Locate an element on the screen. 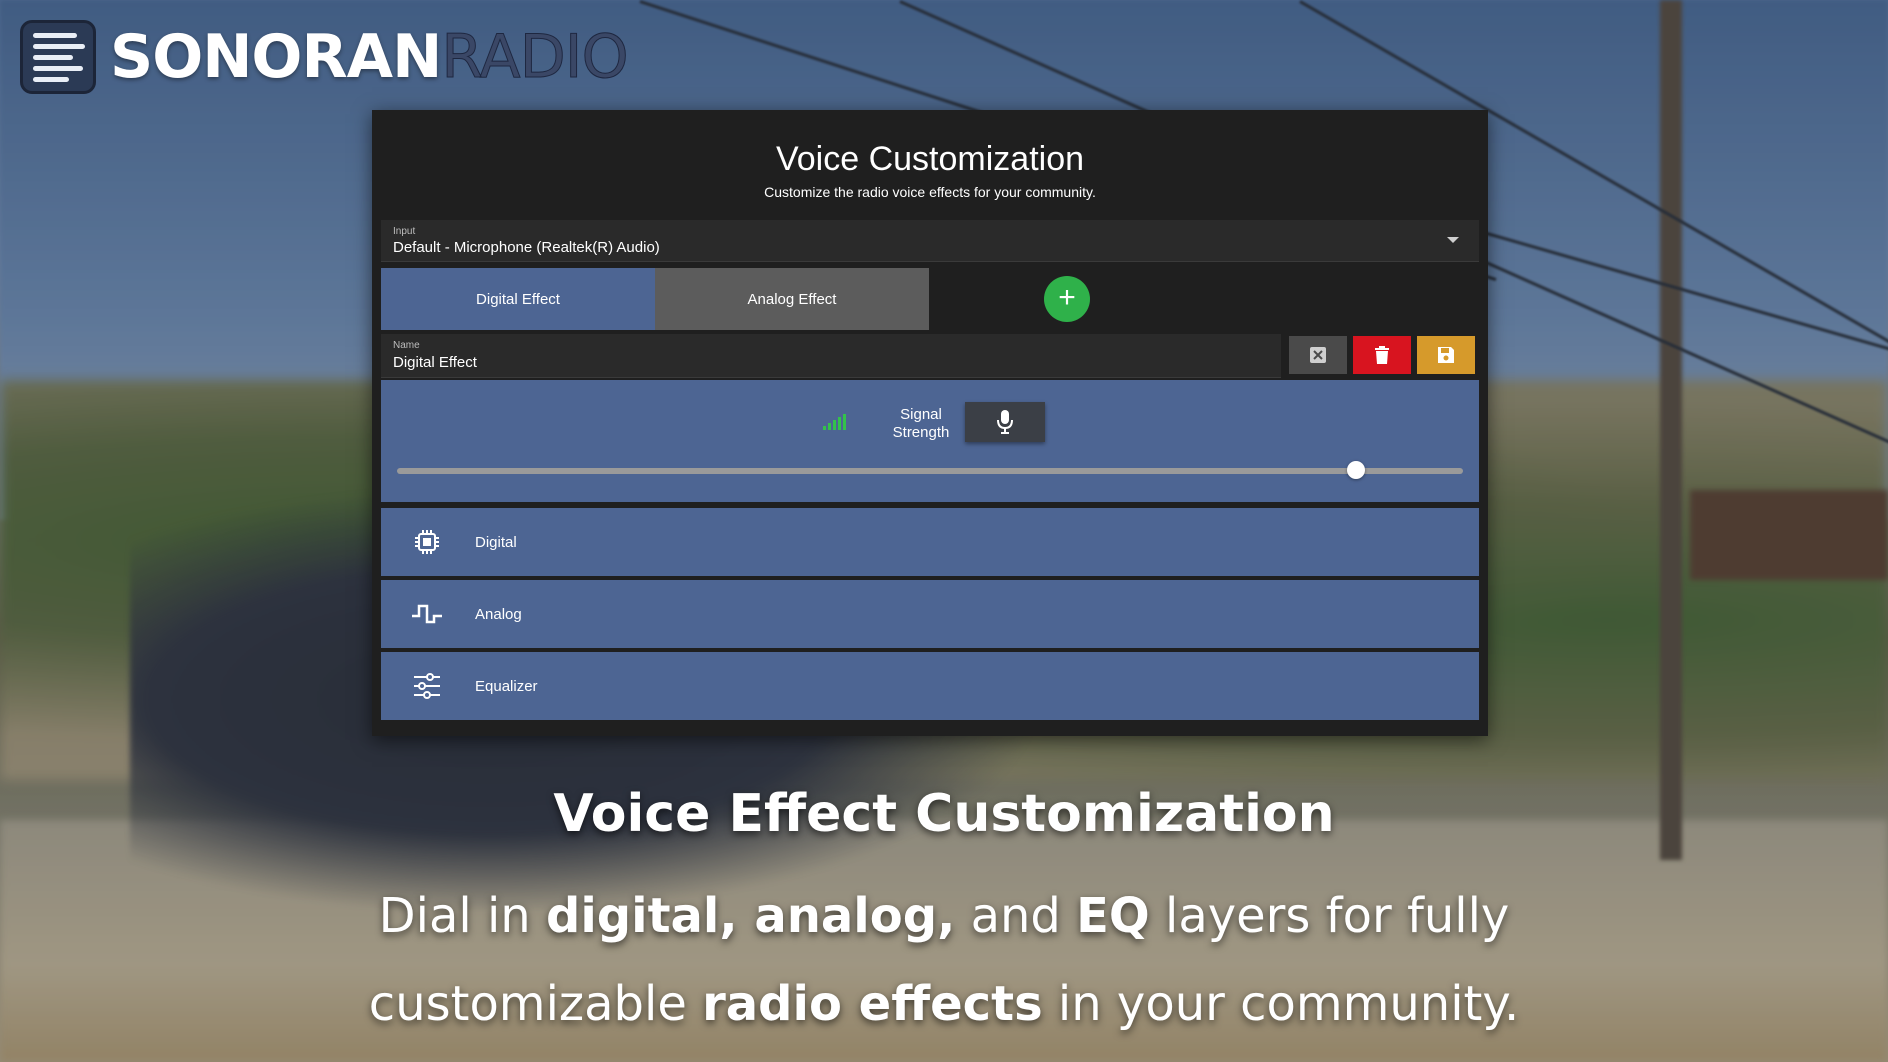  sliders-icon is located at coordinates (427, 686).